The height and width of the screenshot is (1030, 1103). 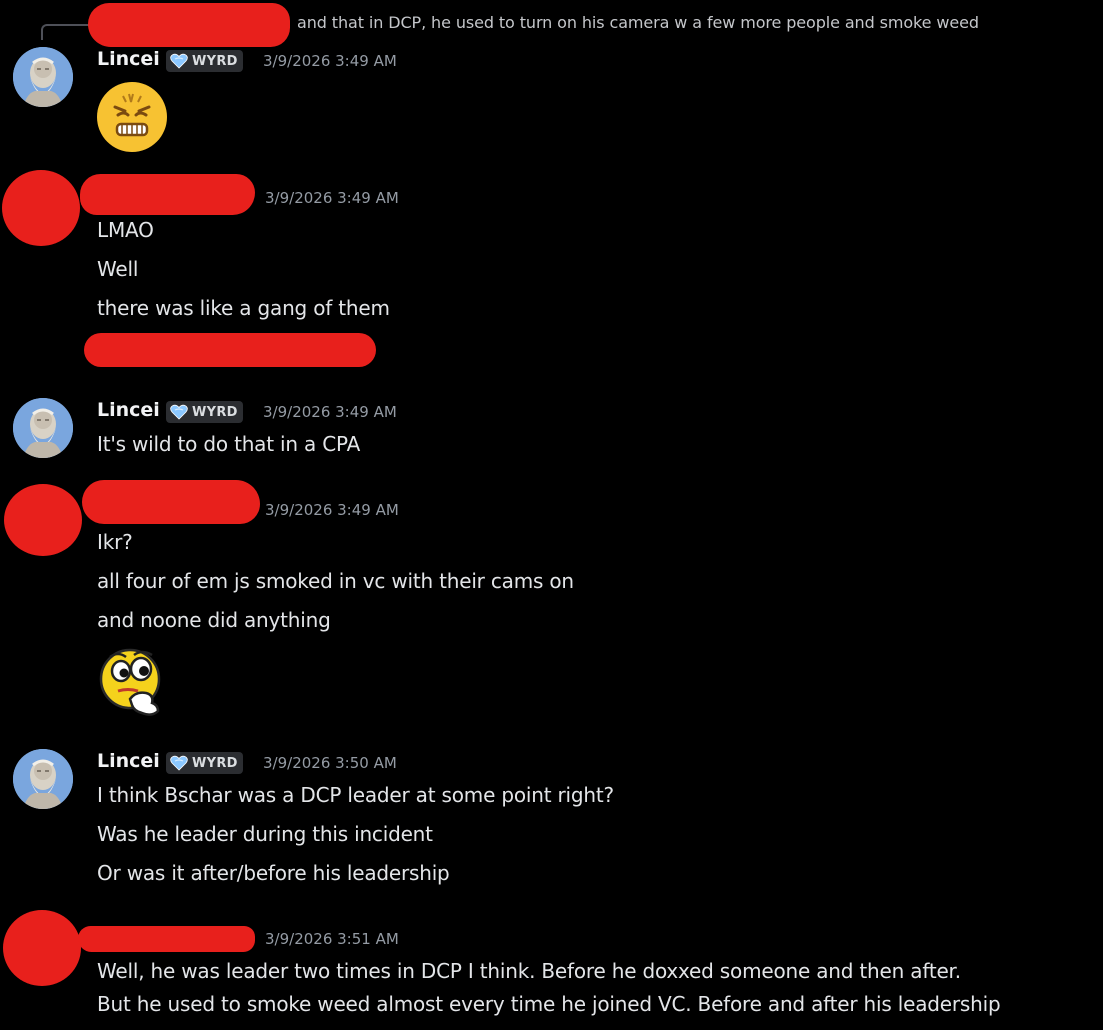 What do you see at coordinates (265, 834) in the screenshot?
I see `message-text: Was he leader during this incident` at bounding box center [265, 834].